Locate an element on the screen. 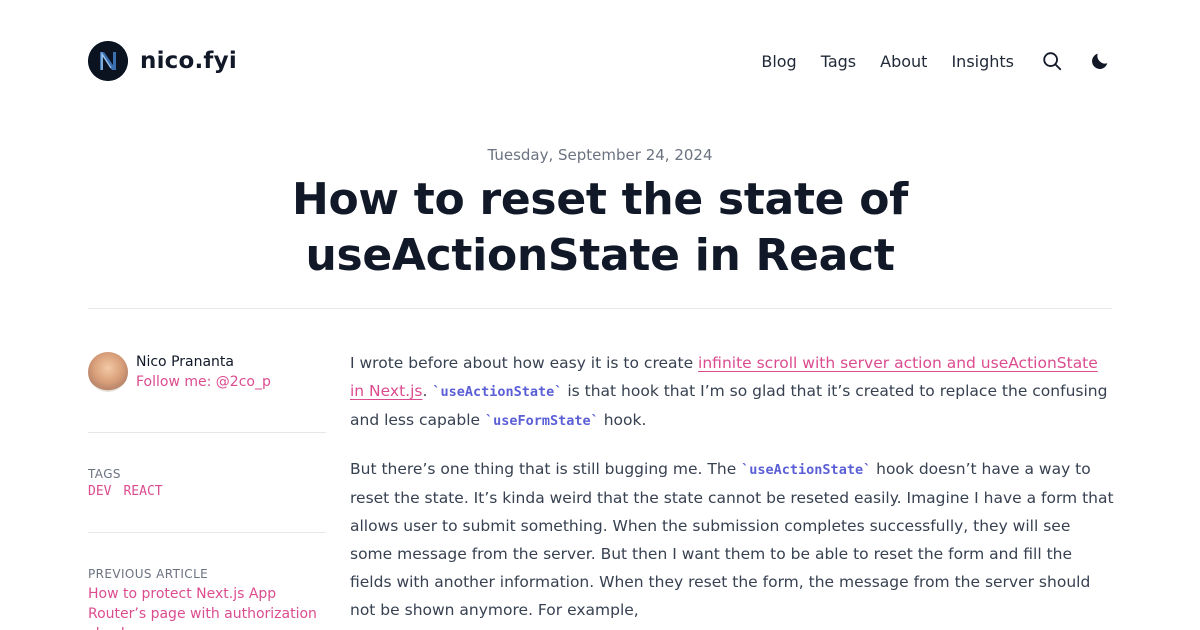 Image resolution: width=1200 pixels, height=630 pixels. logo-icon is located at coordinates (108, 61).